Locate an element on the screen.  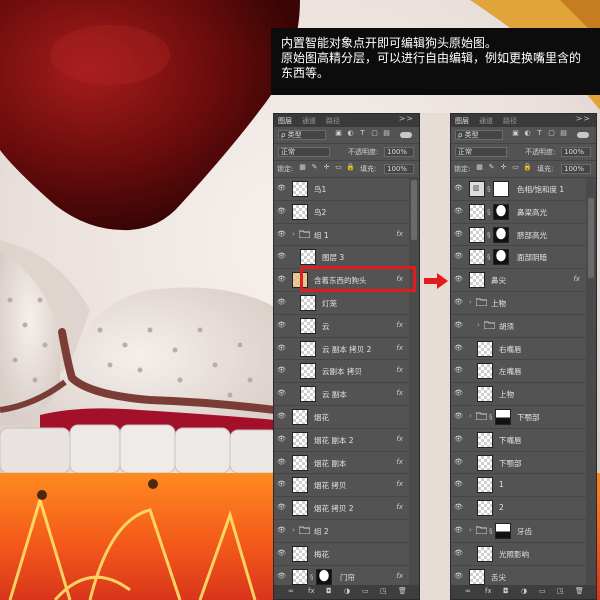
layer-name: 脐部高光 is located at coordinates (532, 235).